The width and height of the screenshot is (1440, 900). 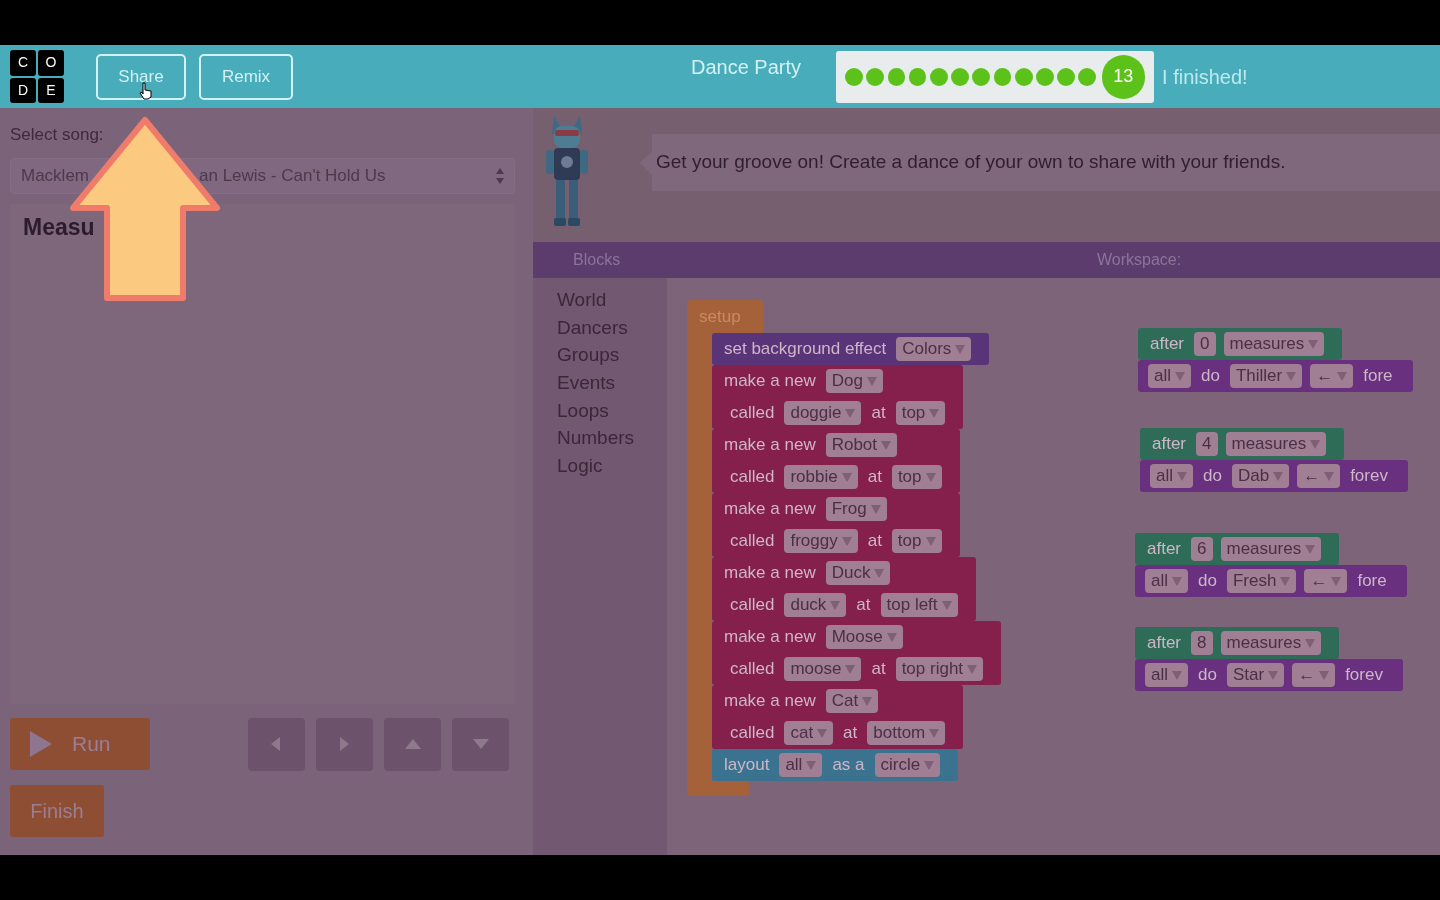 I want to click on code-block: after 8 measures, so click(x=1237, y=643).